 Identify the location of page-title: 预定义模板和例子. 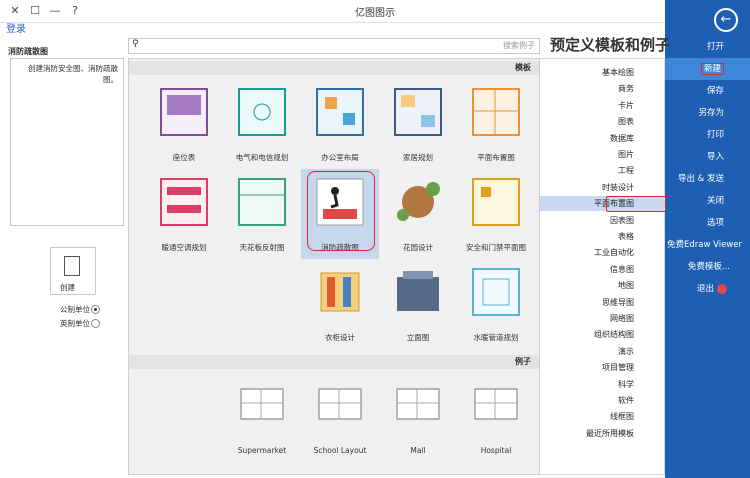
(610, 45).